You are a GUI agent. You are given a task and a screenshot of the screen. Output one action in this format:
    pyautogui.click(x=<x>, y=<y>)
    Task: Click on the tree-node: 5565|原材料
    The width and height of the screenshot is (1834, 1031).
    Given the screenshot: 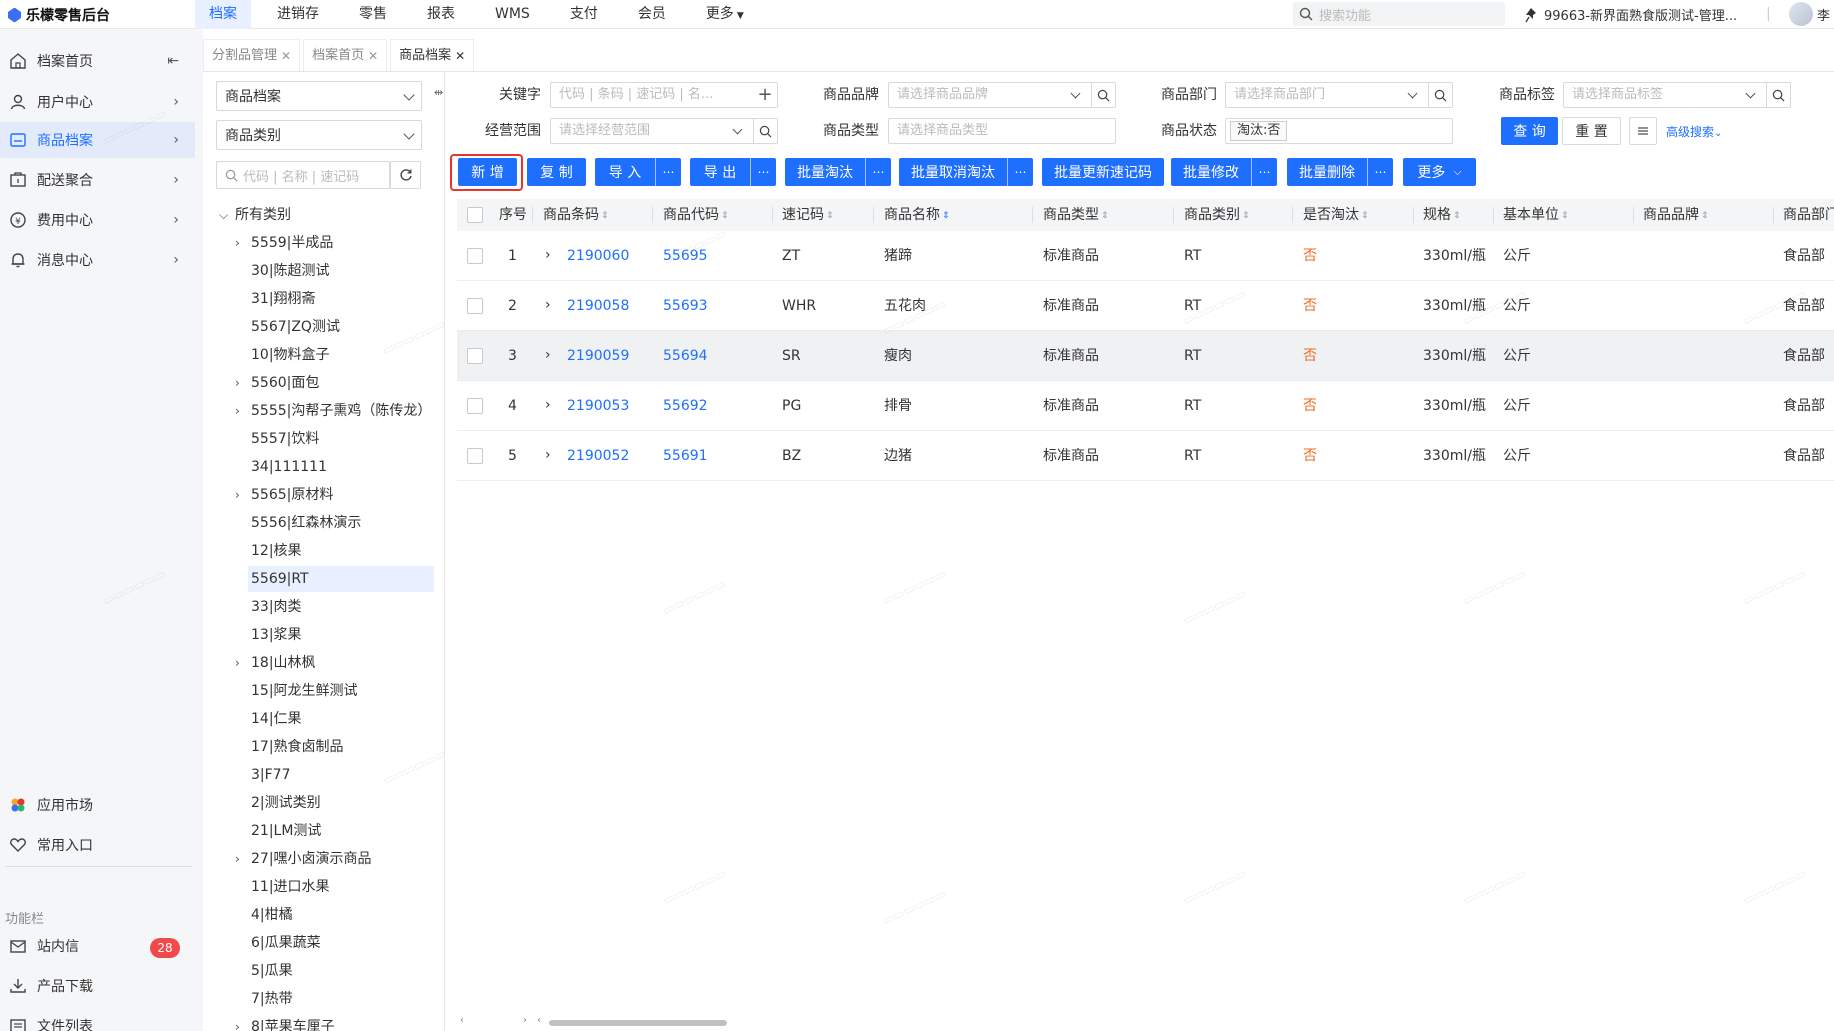 What is the action you would take?
    pyautogui.click(x=292, y=495)
    